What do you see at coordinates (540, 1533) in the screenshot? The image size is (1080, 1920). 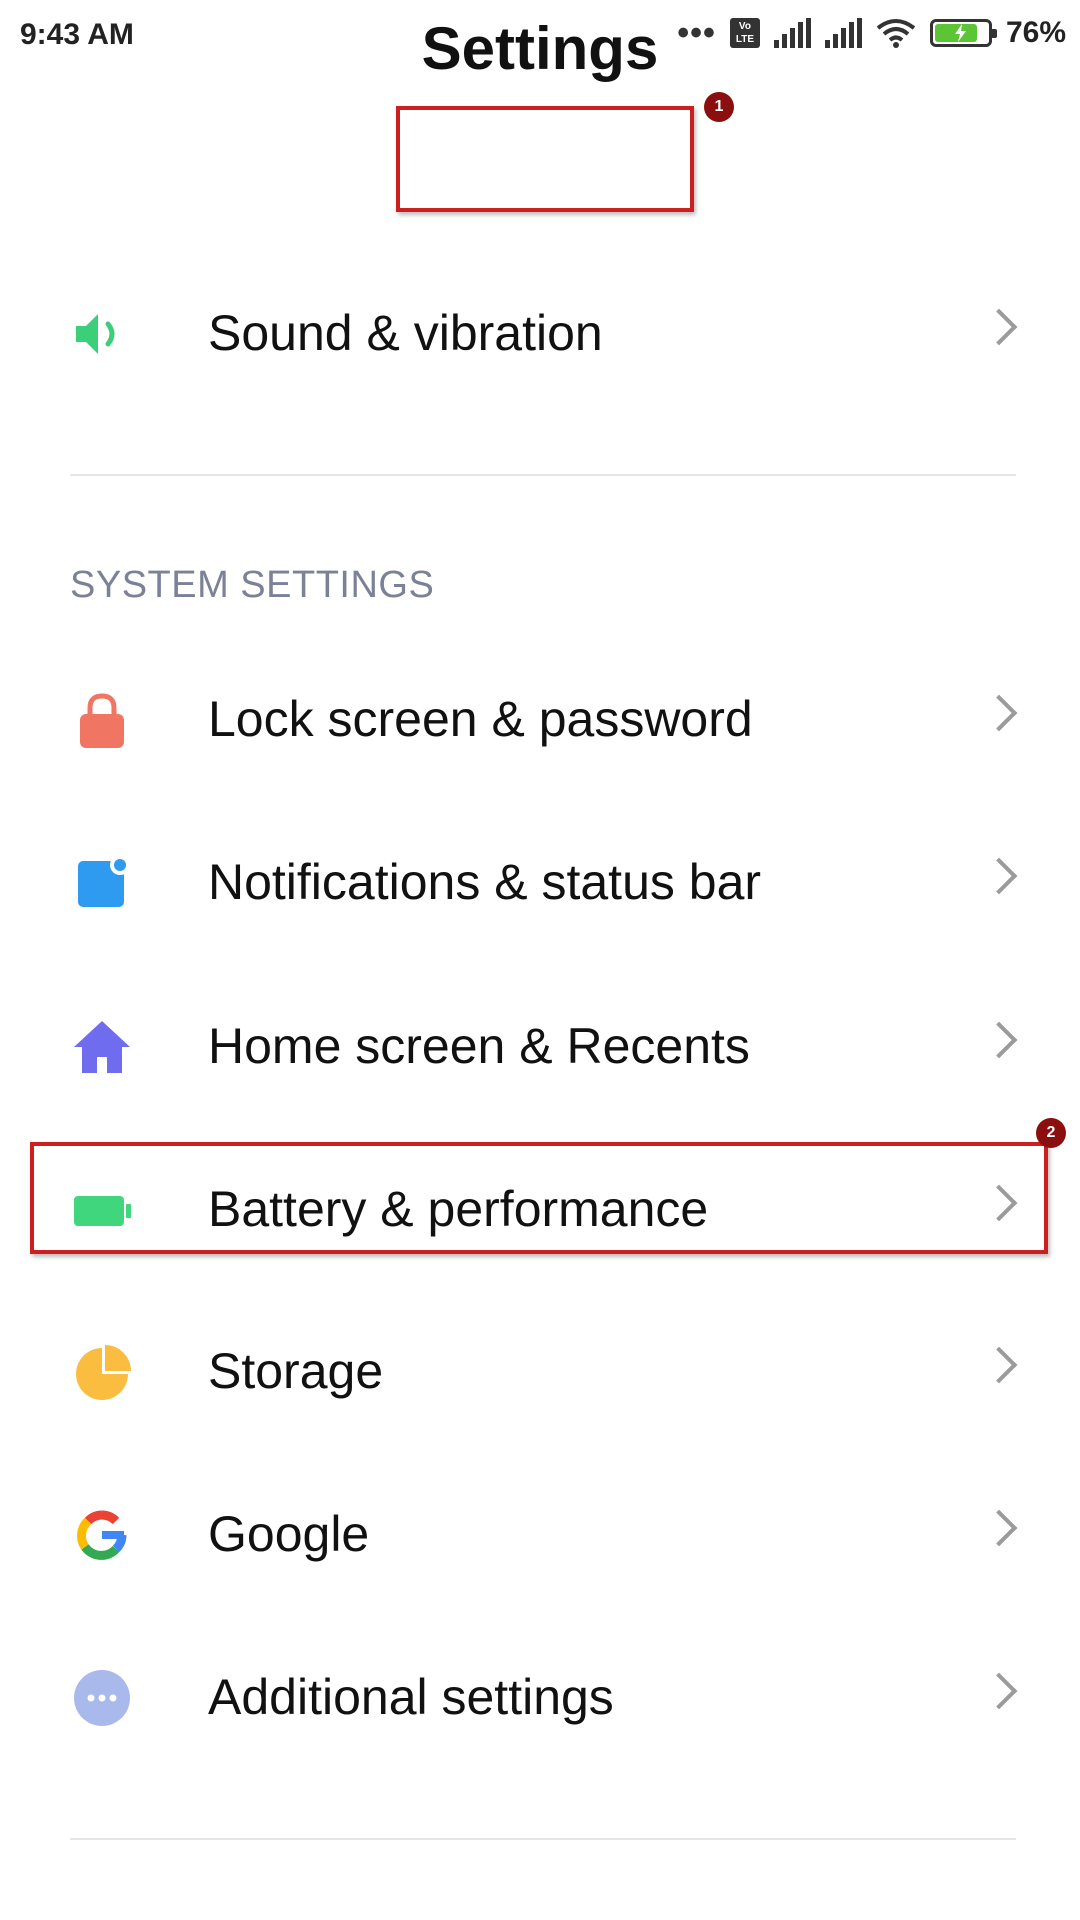 I see `settings-item-google: Google` at bounding box center [540, 1533].